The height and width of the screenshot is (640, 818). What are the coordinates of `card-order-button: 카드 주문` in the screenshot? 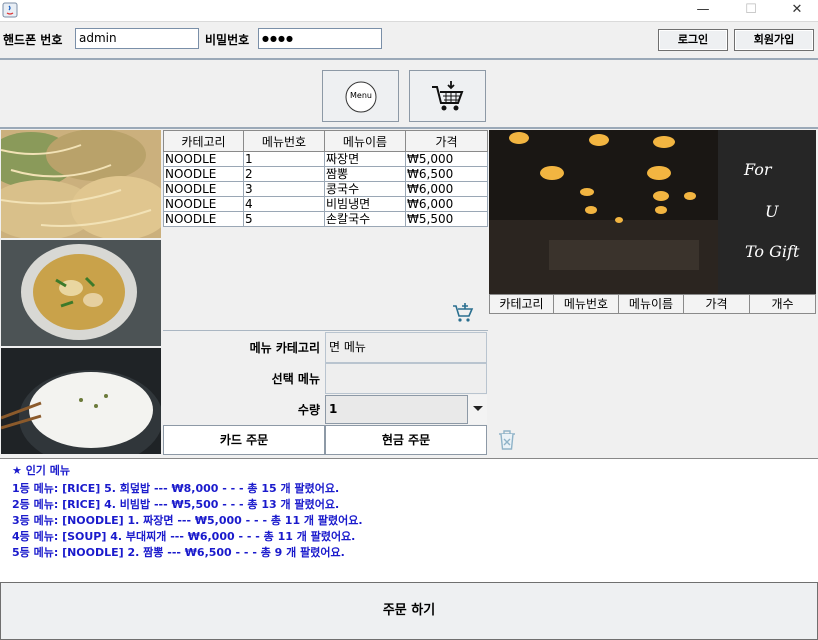 It's located at (244, 440).